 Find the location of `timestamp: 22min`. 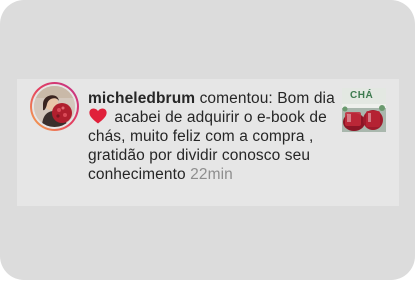

timestamp: 22min is located at coordinates (211, 174).